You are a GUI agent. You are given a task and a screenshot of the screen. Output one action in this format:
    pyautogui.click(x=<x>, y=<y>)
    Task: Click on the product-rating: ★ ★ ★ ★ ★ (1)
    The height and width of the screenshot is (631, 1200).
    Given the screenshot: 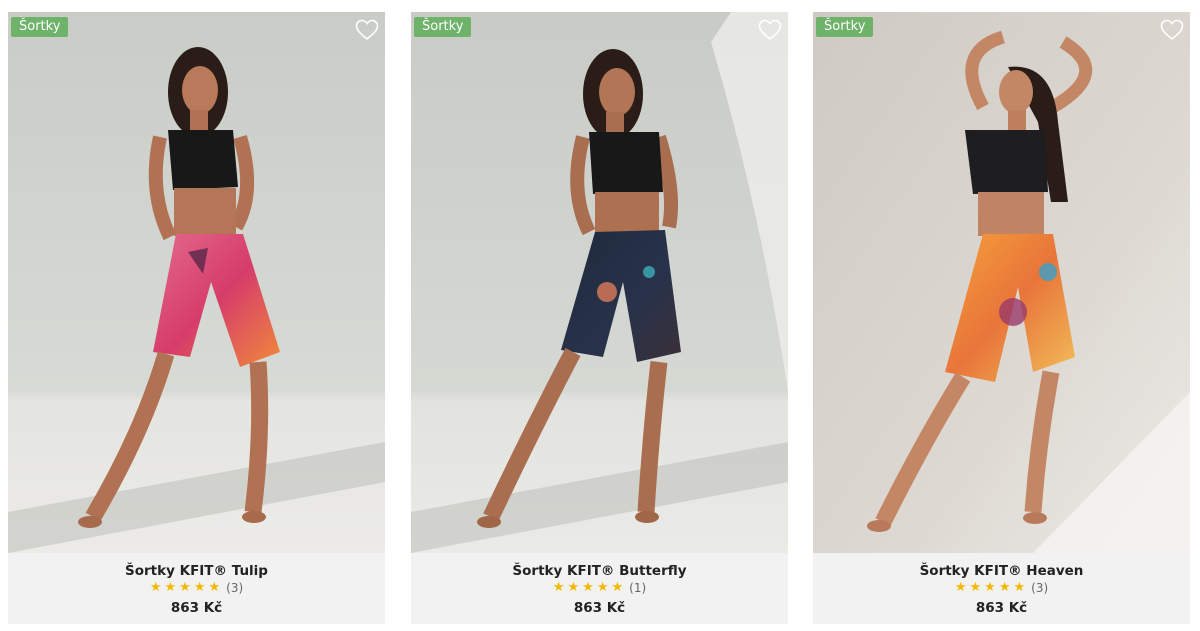 What is the action you would take?
    pyautogui.click(x=599, y=588)
    